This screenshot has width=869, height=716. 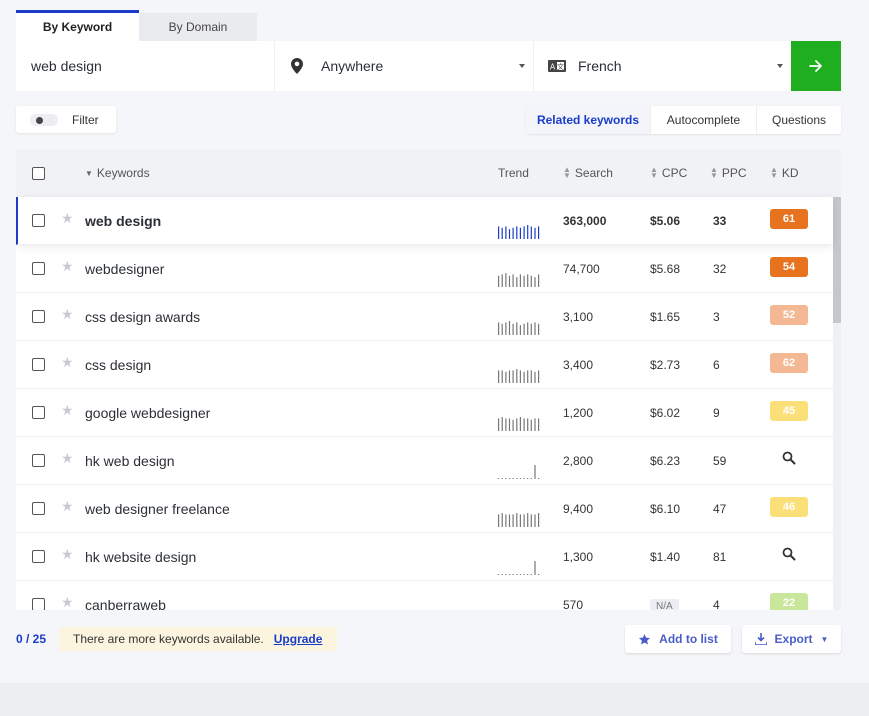 I want to click on table-scrollbar, so click(x=837, y=403).